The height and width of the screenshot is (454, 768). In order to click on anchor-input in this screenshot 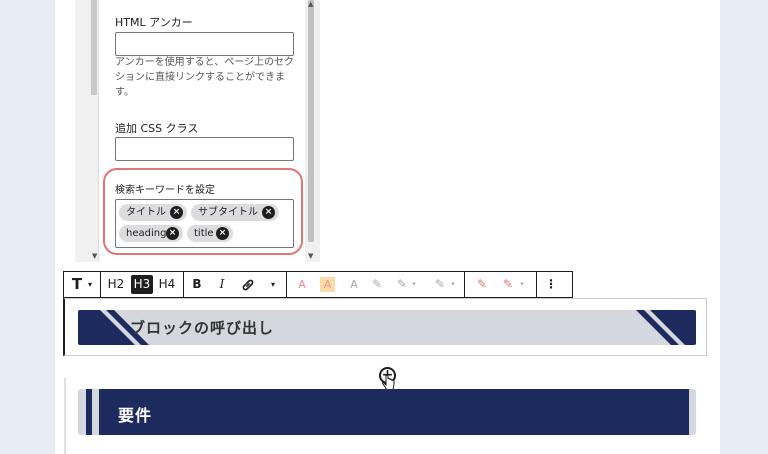, I will do `click(204, 44)`.